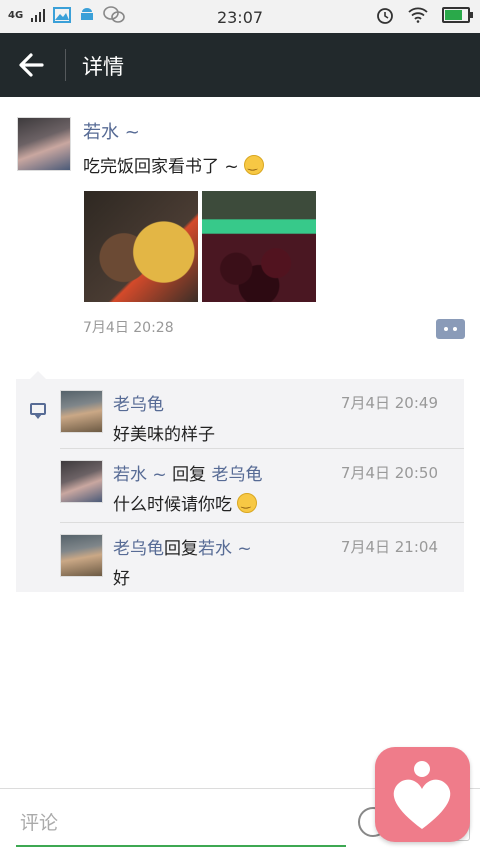 The width and height of the screenshot is (480, 854). I want to click on comment-text: 好, so click(121, 579).